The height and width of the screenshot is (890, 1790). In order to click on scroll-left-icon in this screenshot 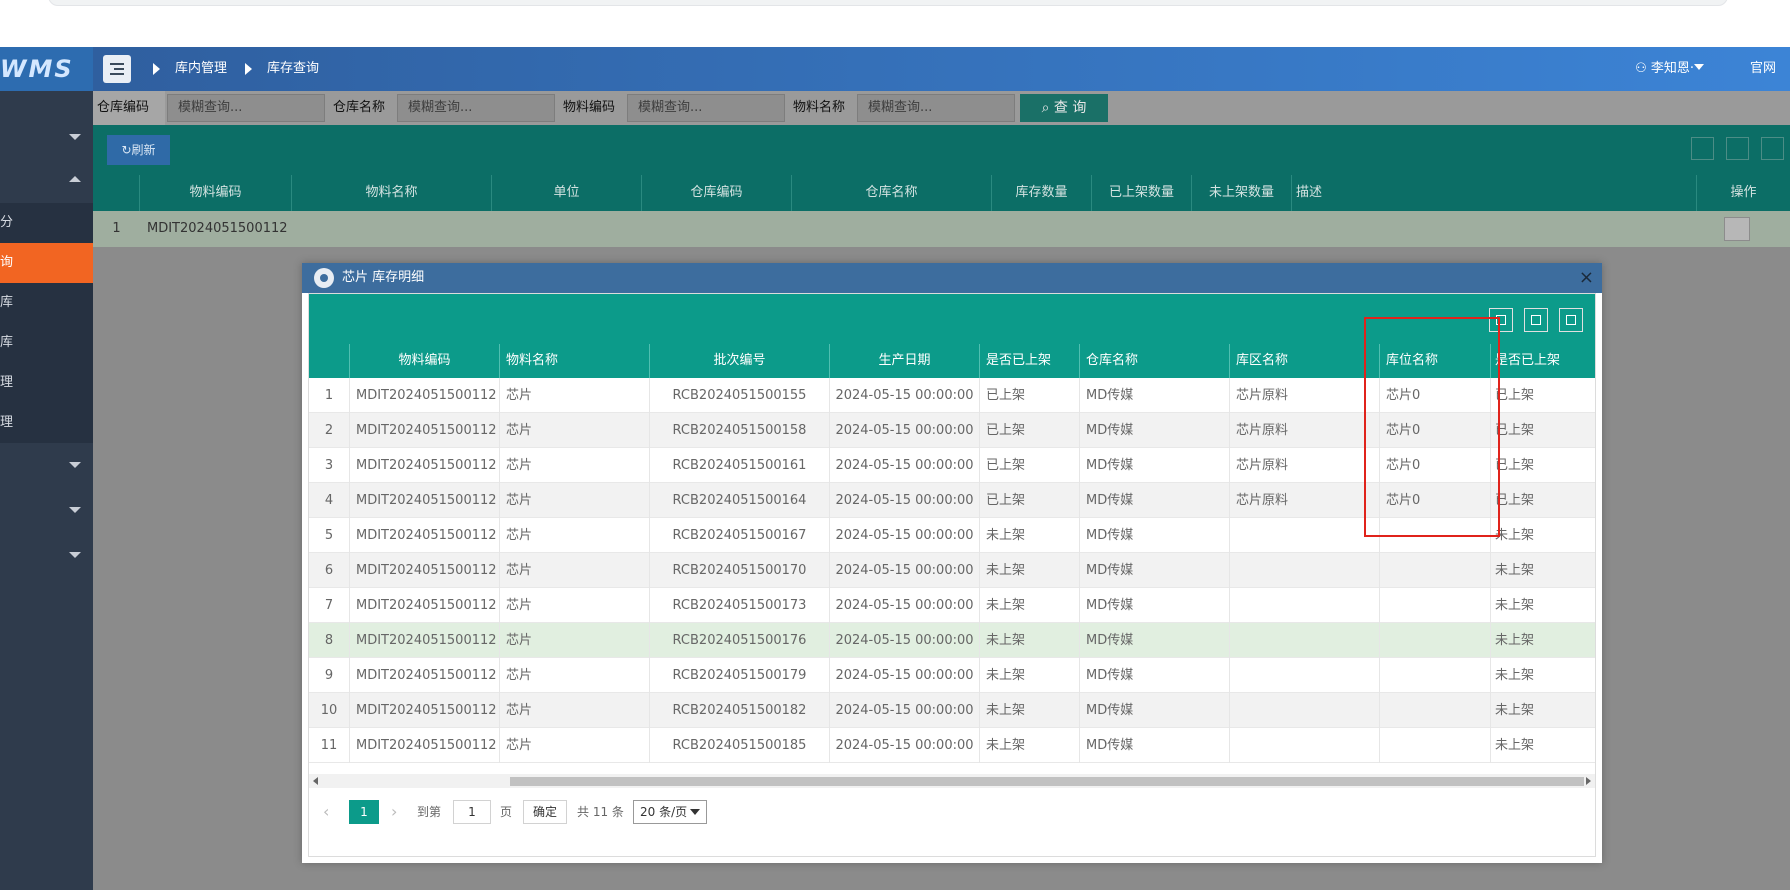, I will do `click(315, 781)`.